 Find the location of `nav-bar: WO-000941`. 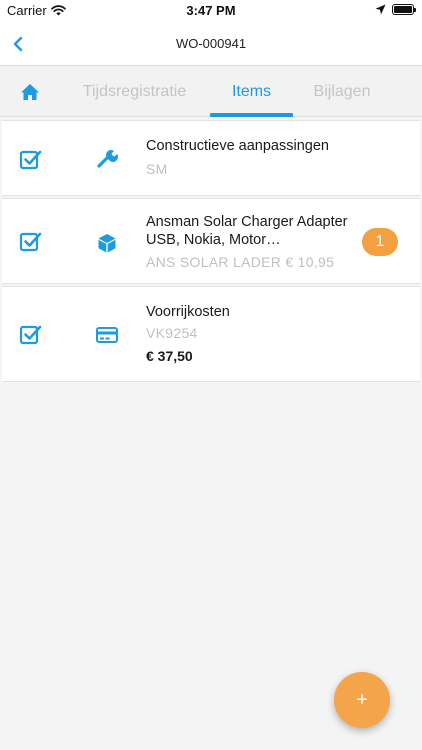

nav-bar: WO-000941 is located at coordinates (211, 44).